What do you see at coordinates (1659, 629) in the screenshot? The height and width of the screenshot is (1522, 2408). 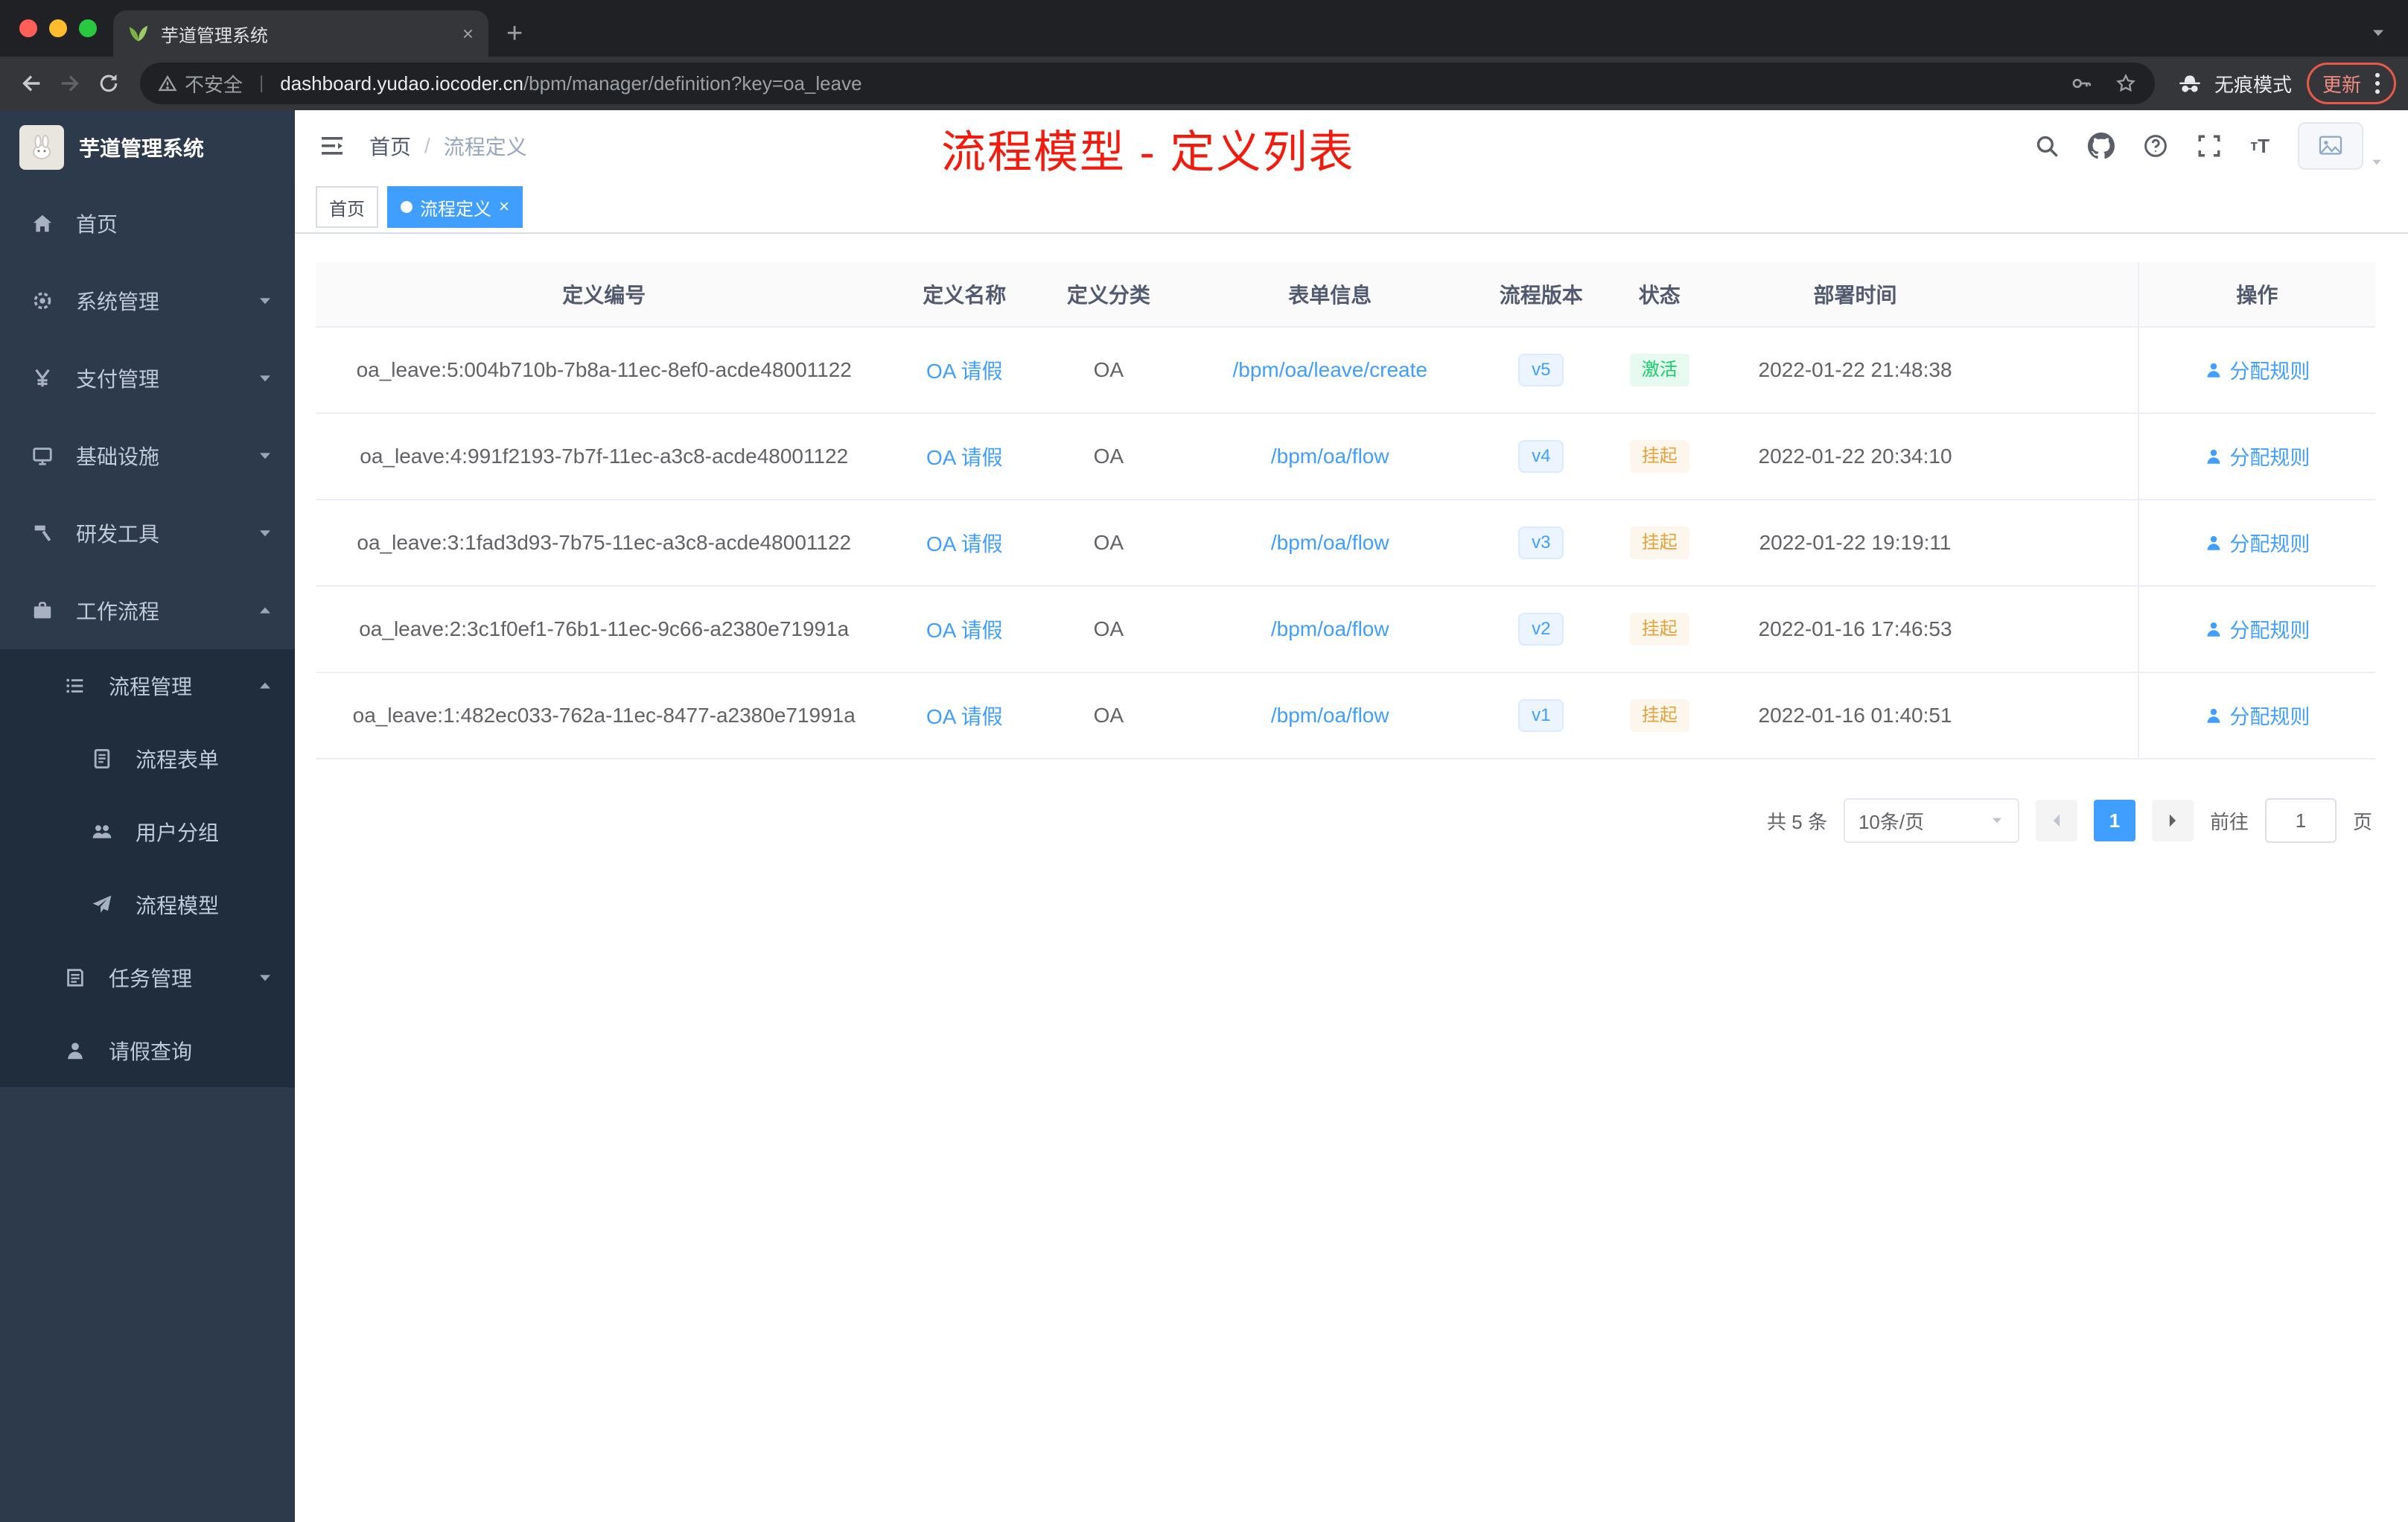 I see `status-badge: 挂起` at bounding box center [1659, 629].